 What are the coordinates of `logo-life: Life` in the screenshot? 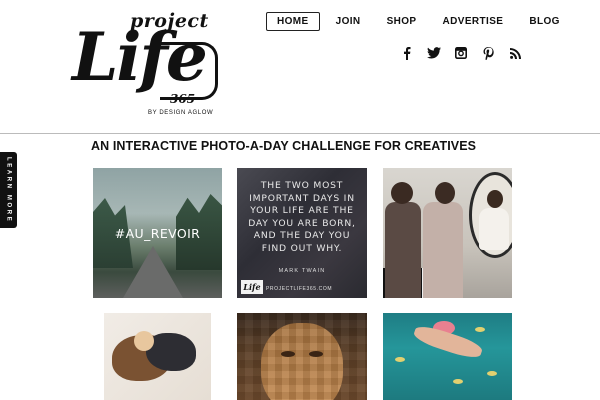 It's located at (140, 57).